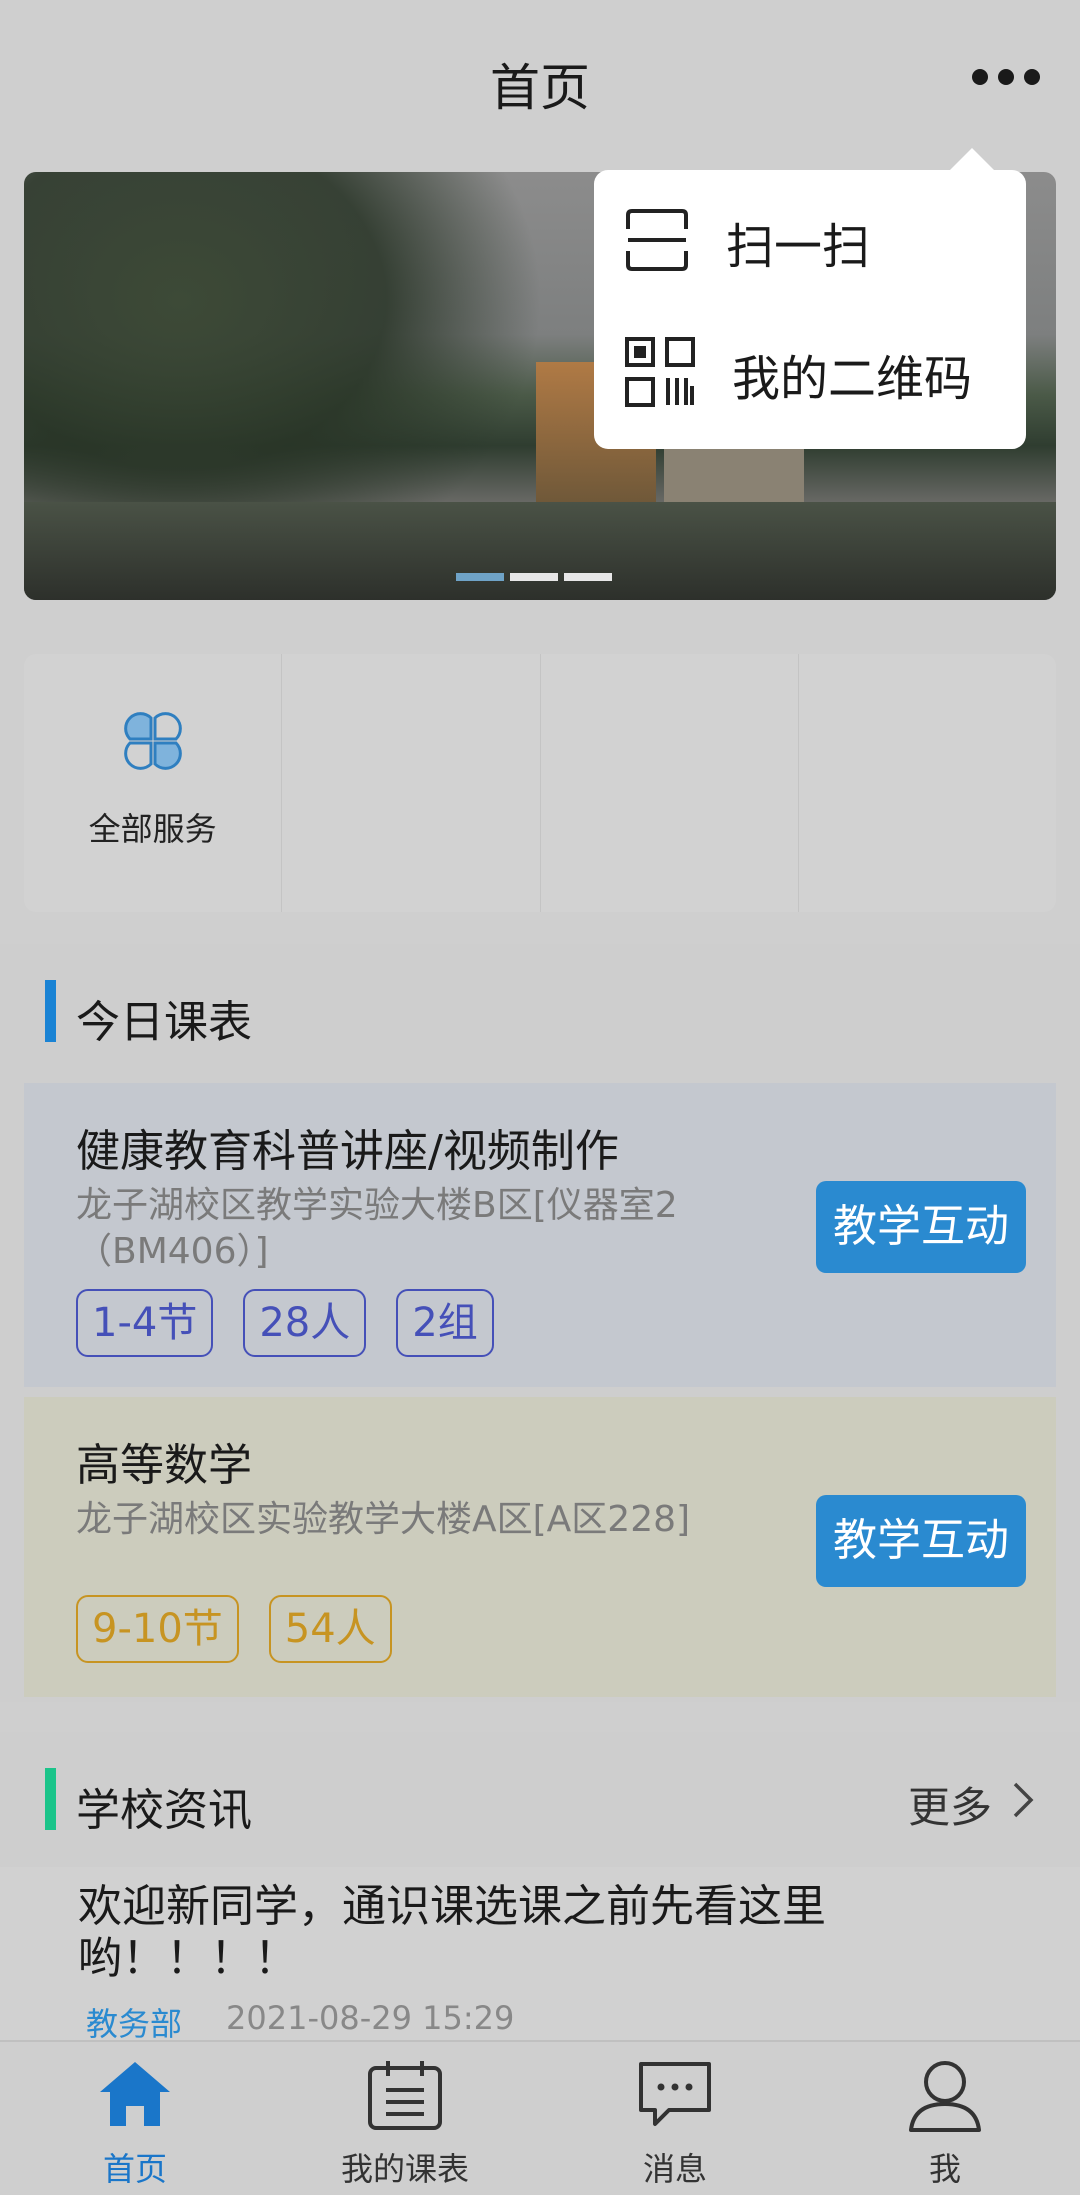  What do you see at coordinates (445, 1323) in the screenshot?
I see `course-group-tag: 2组` at bounding box center [445, 1323].